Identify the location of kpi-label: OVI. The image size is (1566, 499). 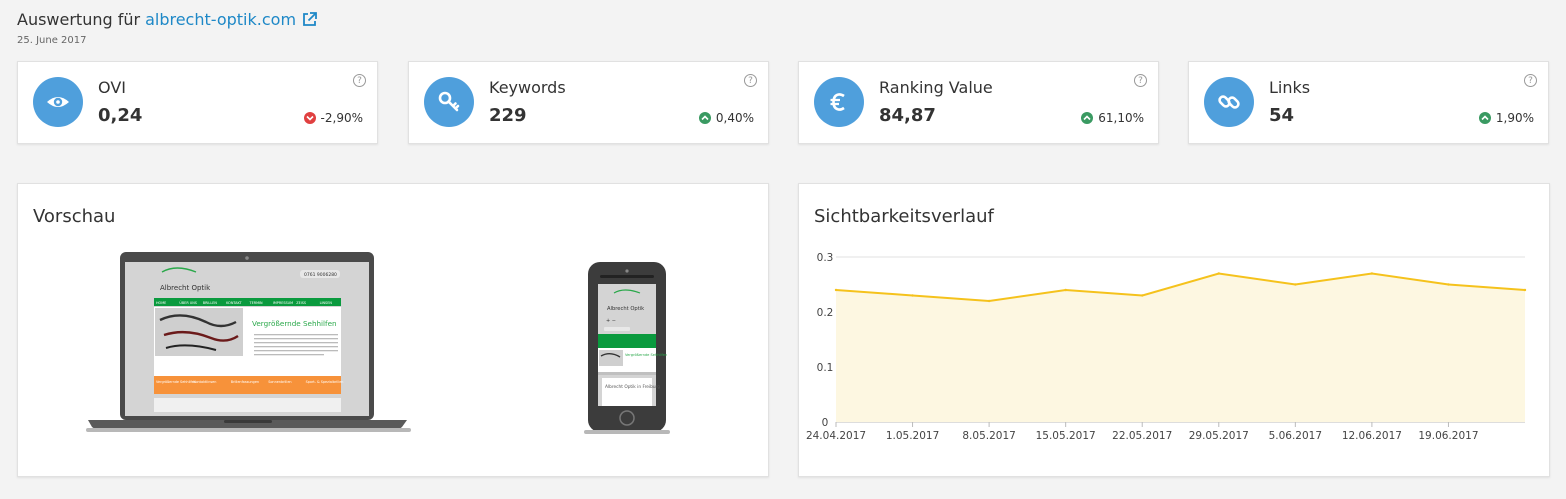
(112, 87).